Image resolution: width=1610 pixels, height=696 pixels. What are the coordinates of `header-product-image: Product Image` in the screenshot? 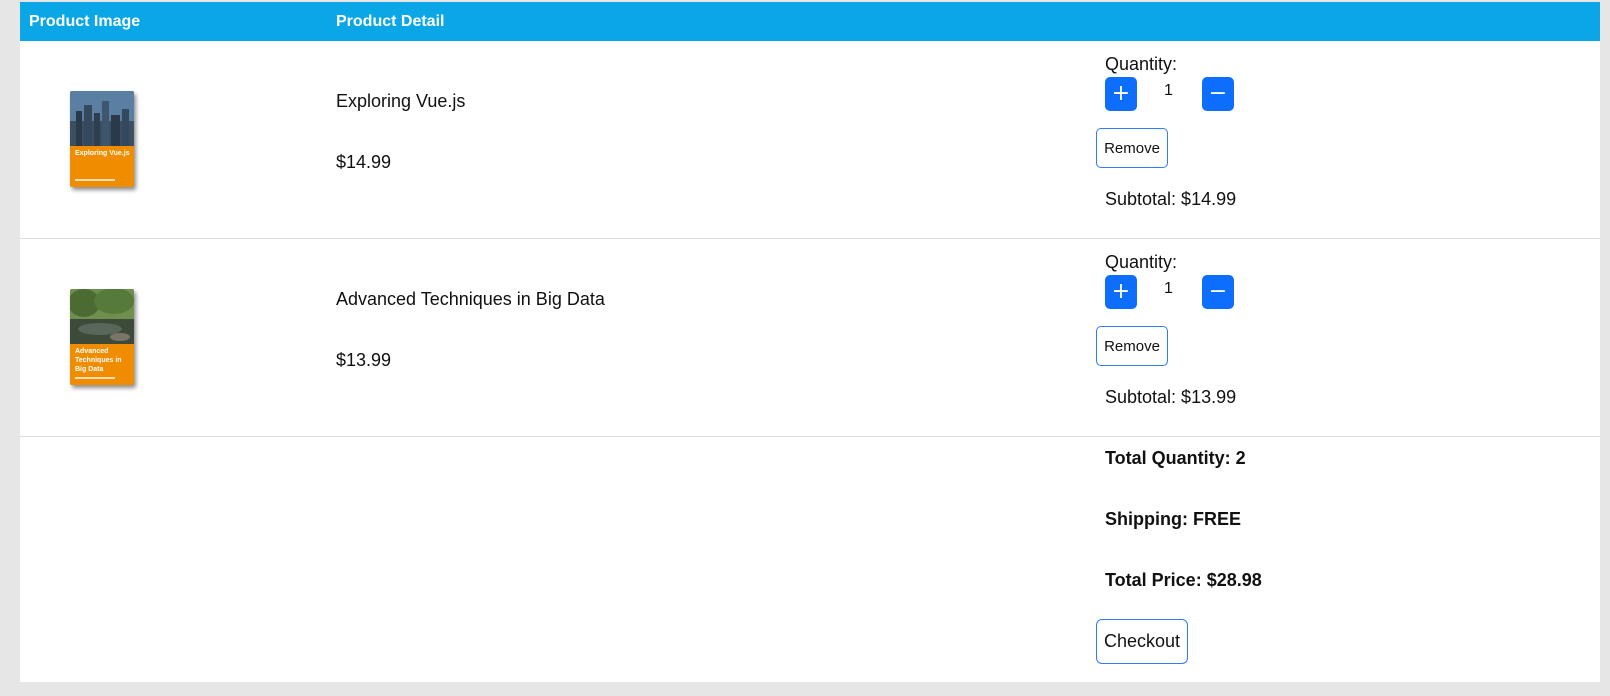 It's located at (85, 21).